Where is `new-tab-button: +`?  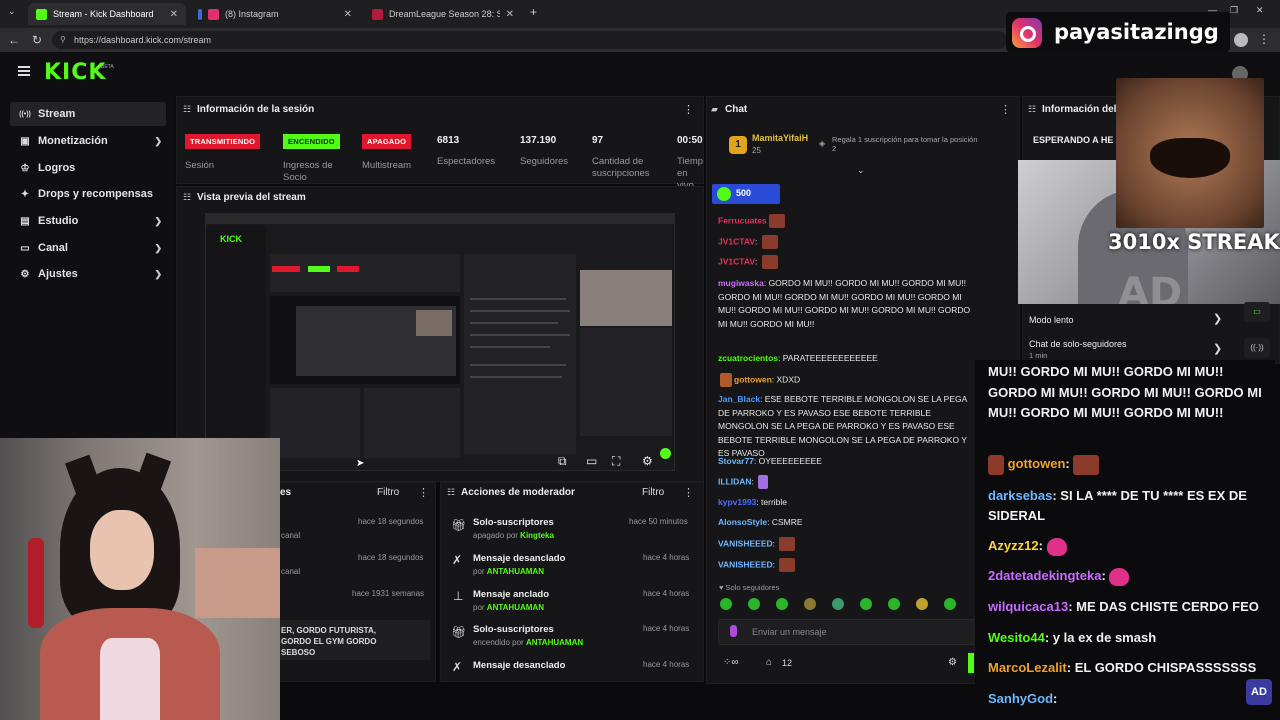
new-tab-button: + is located at coordinates (533, 12).